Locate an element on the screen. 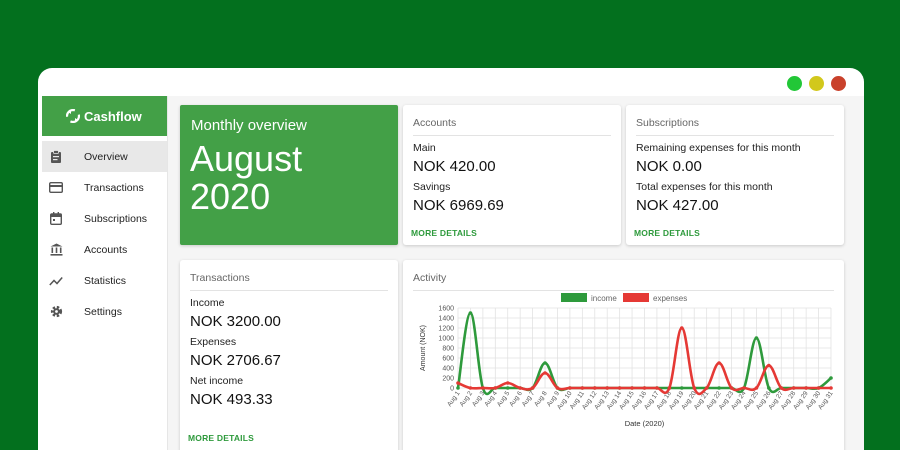 The height and width of the screenshot is (450, 900). window-controls is located at coordinates (816, 83).